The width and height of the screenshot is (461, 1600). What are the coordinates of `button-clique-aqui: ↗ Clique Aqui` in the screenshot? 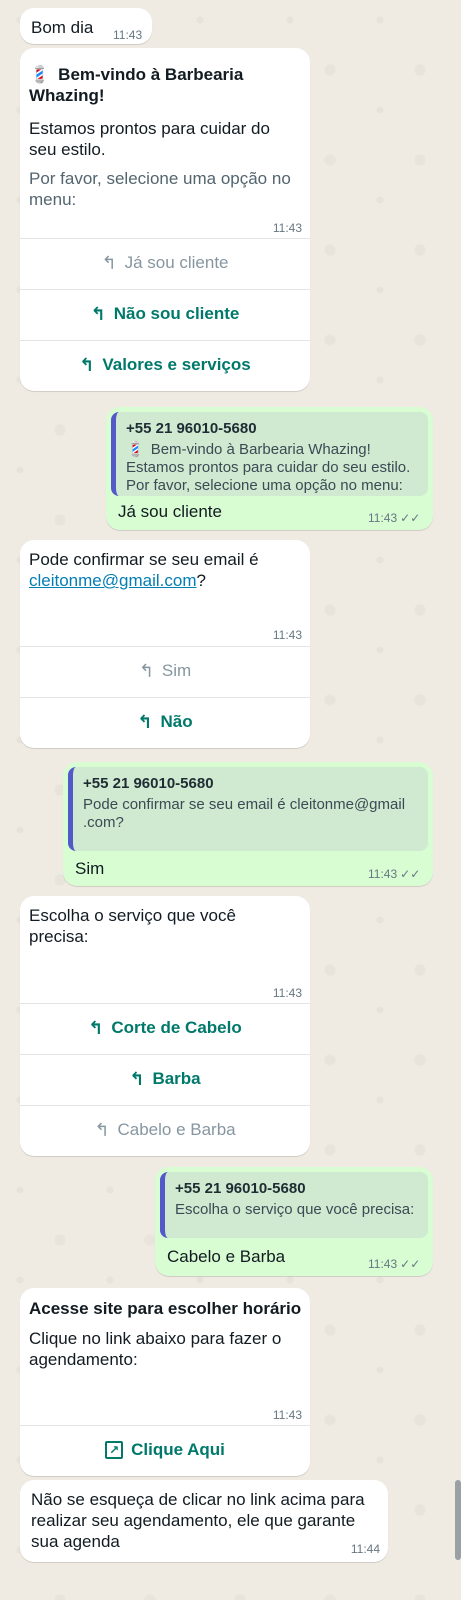 It's located at (165, 1450).